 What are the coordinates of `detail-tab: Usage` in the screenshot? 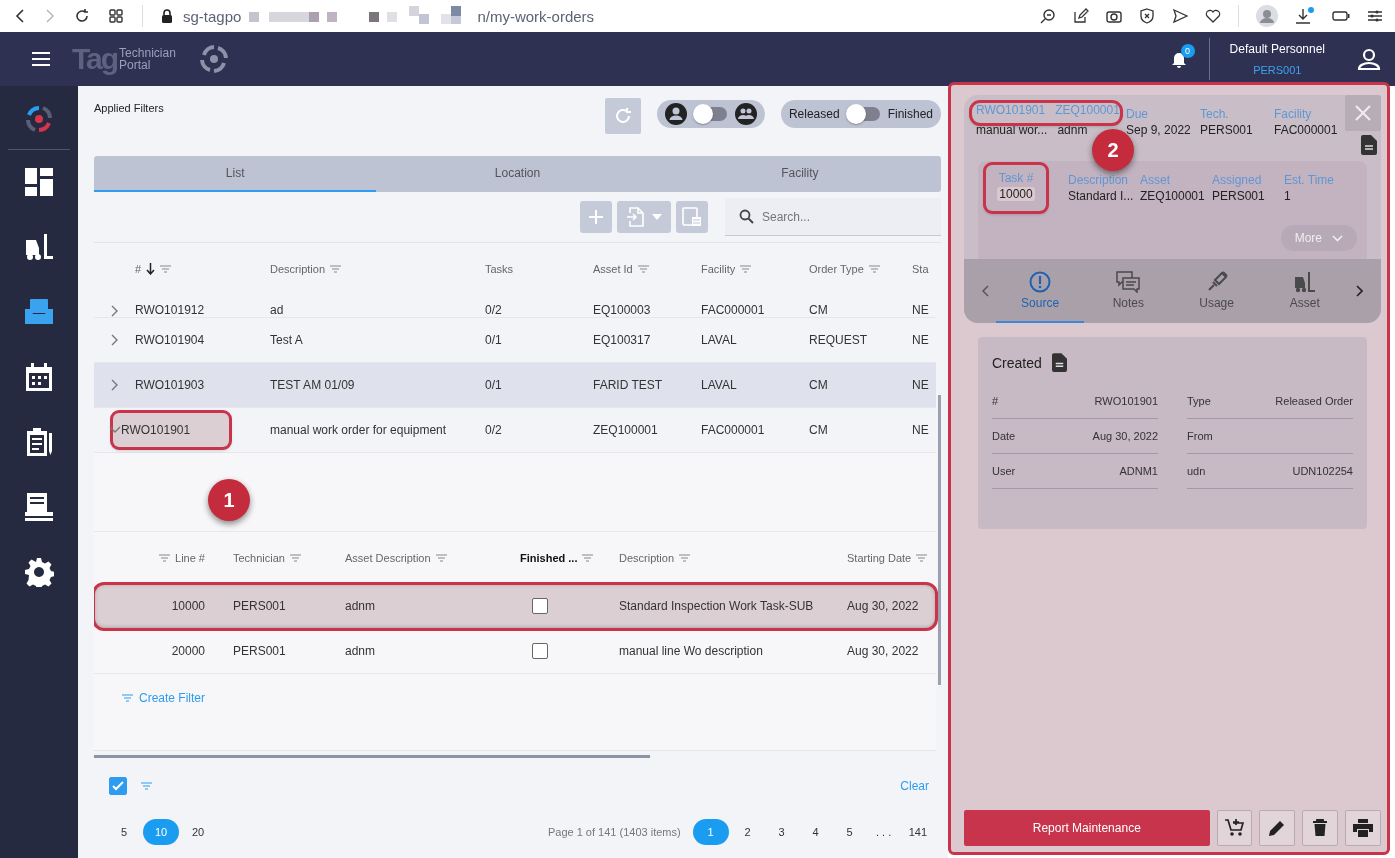 It's located at (1216, 291).